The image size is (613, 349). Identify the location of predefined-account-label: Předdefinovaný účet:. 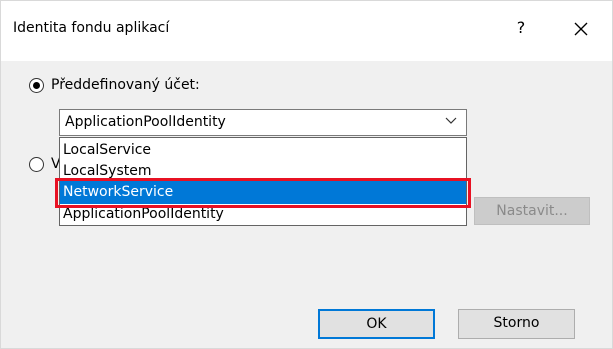
(125, 85).